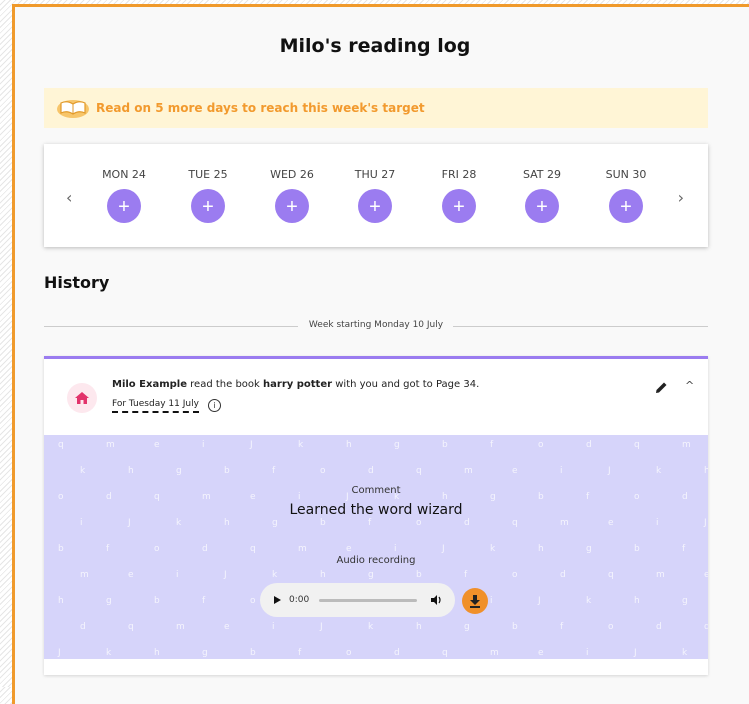 The image size is (749, 704). What do you see at coordinates (214, 405) in the screenshot?
I see `info-icon: i` at bounding box center [214, 405].